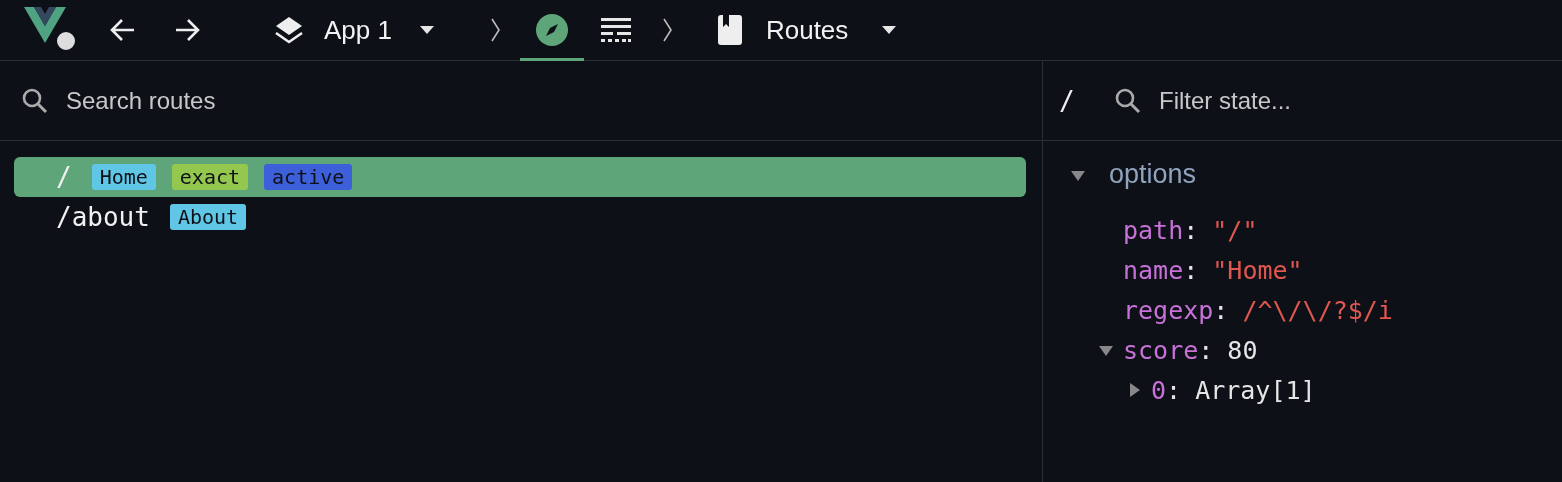  What do you see at coordinates (1213, 270) in the screenshot?
I see `state-entry: name: "Home"` at bounding box center [1213, 270].